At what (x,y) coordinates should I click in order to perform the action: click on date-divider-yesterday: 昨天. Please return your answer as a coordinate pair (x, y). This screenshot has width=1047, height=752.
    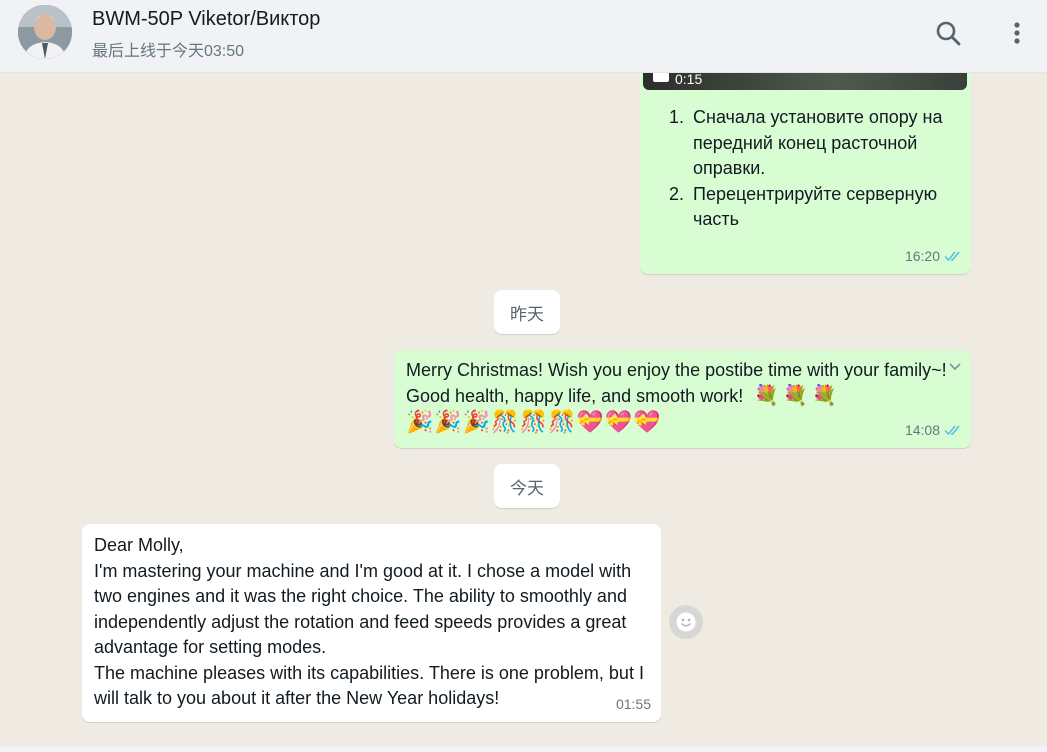
    Looking at the image, I should click on (527, 312).